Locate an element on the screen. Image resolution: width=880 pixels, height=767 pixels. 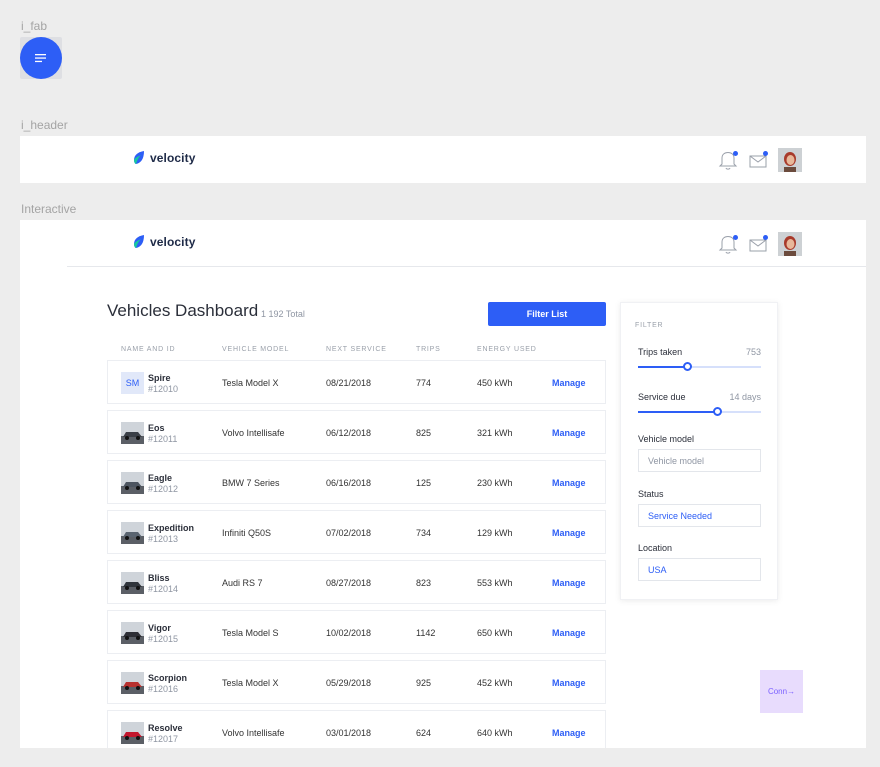
vehicle-id: #12016 is located at coordinates (163, 689).